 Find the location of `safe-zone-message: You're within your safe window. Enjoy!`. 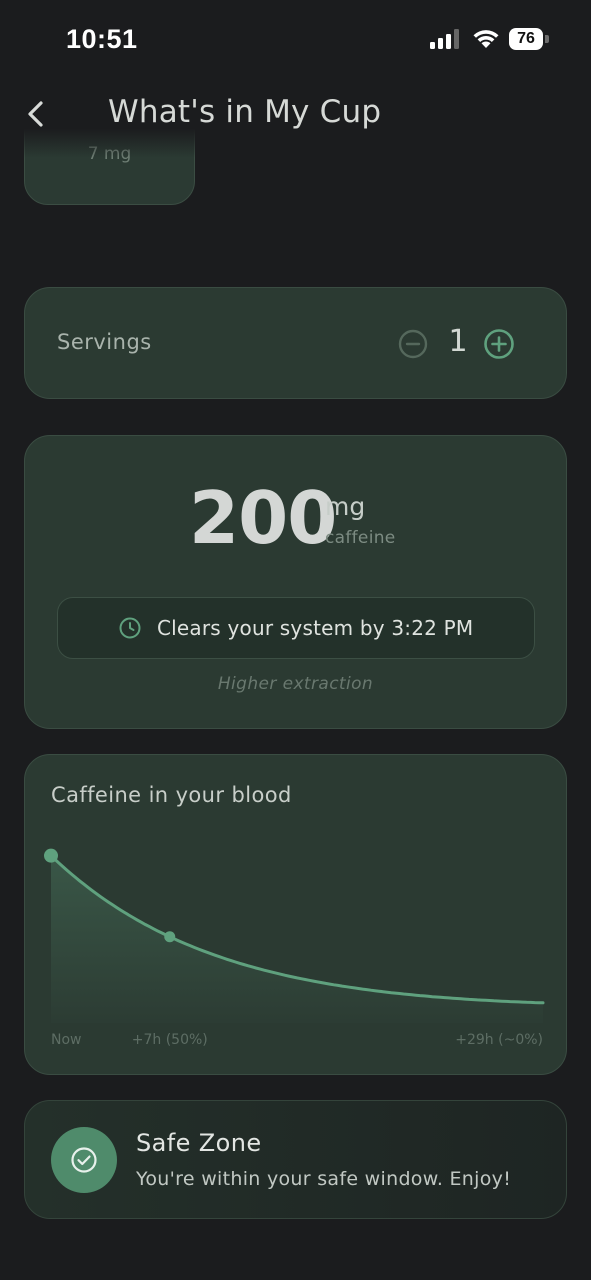

safe-zone-message: You're within your safe window. Enjoy! is located at coordinates (324, 1179).